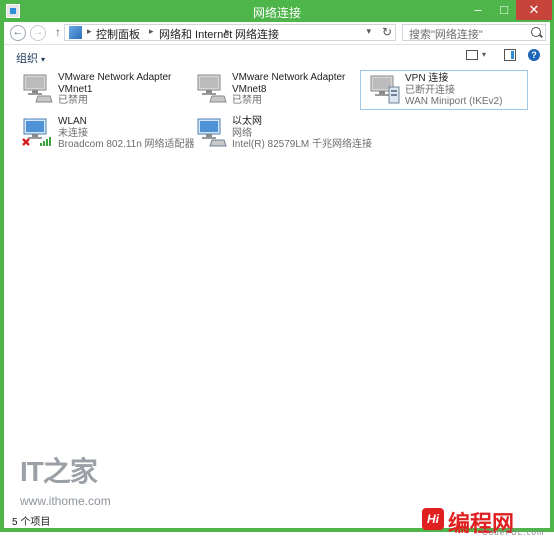 Image resolution: width=554 pixels, height=538 pixels. I want to click on connection-device: Intel(R) 82579LM 千兆网络连接, so click(302, 144).